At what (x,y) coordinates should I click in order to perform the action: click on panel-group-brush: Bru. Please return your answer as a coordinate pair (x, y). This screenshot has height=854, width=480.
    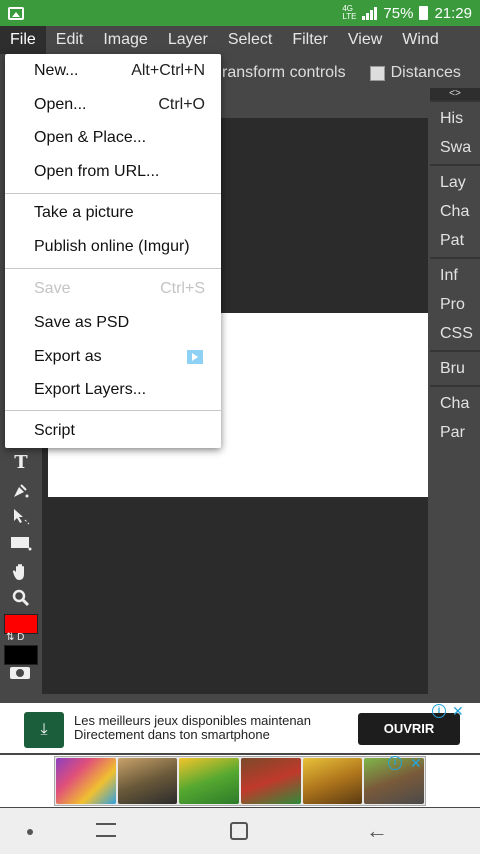
    Looking at the image, I should click on (455, 367).